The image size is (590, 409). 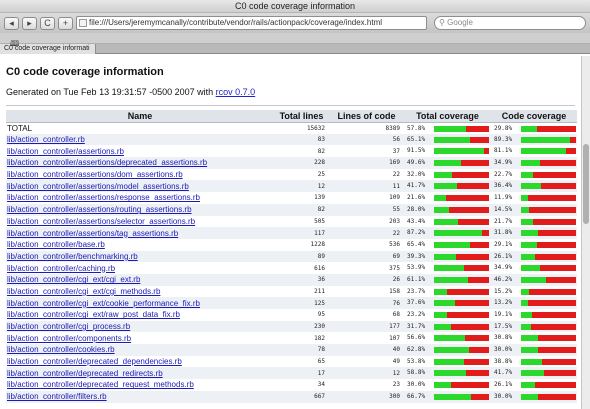 I want to click on header-lines-of-code: Lines of code, so click(x=366, y=116).